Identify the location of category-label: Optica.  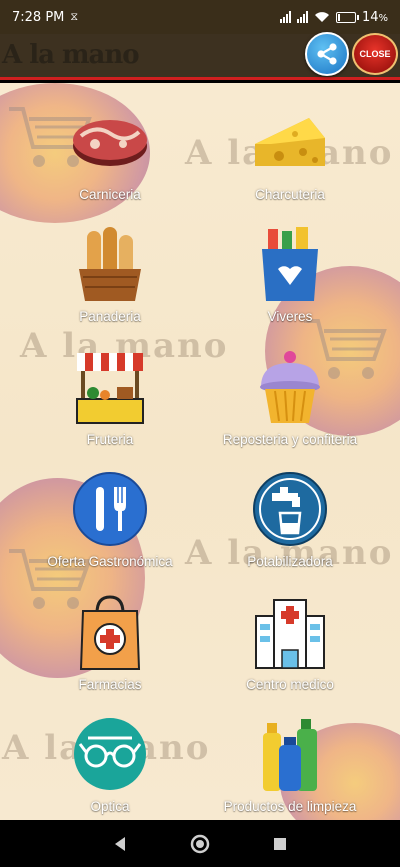
(110, 806).